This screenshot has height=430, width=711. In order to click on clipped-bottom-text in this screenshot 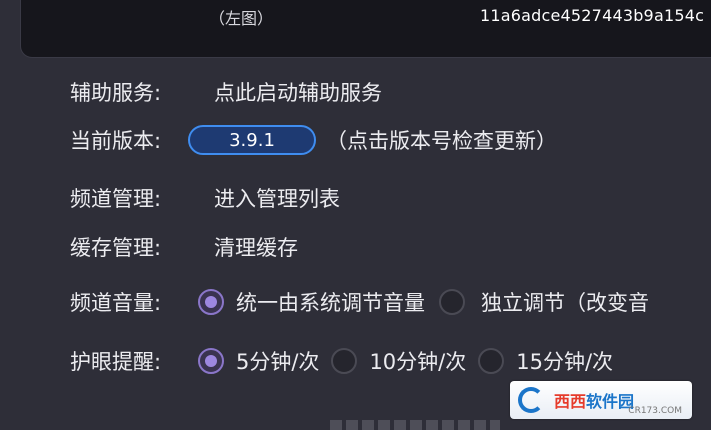, I will do `click(415, 425)`.